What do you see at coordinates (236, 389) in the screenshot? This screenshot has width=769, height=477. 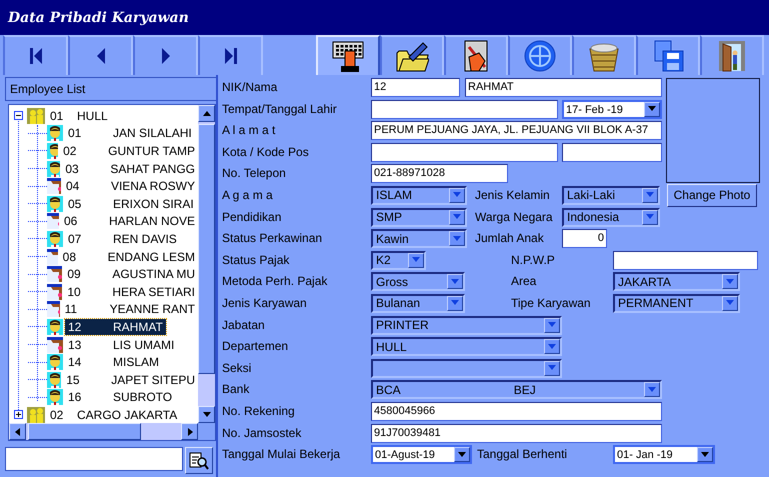 I see `field-label: Bank` at bounding box center [236, 389].